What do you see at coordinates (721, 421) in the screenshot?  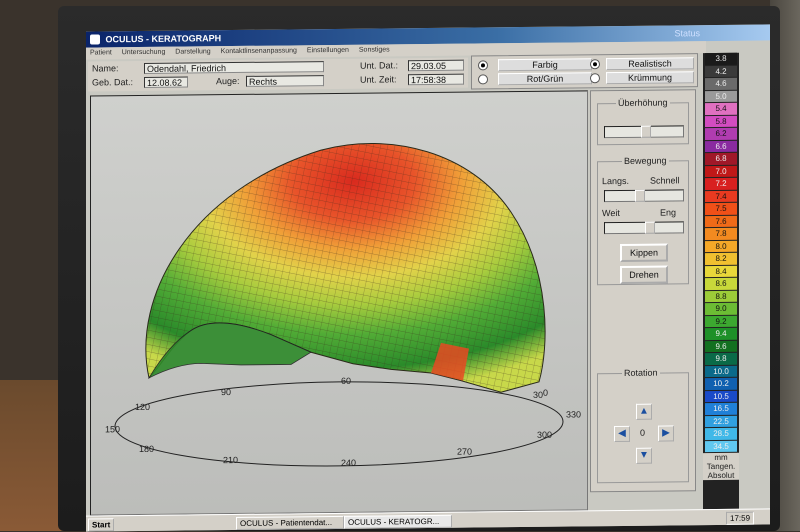 I see `scale-swatch: 22.5` at bounding box center [721, 421].